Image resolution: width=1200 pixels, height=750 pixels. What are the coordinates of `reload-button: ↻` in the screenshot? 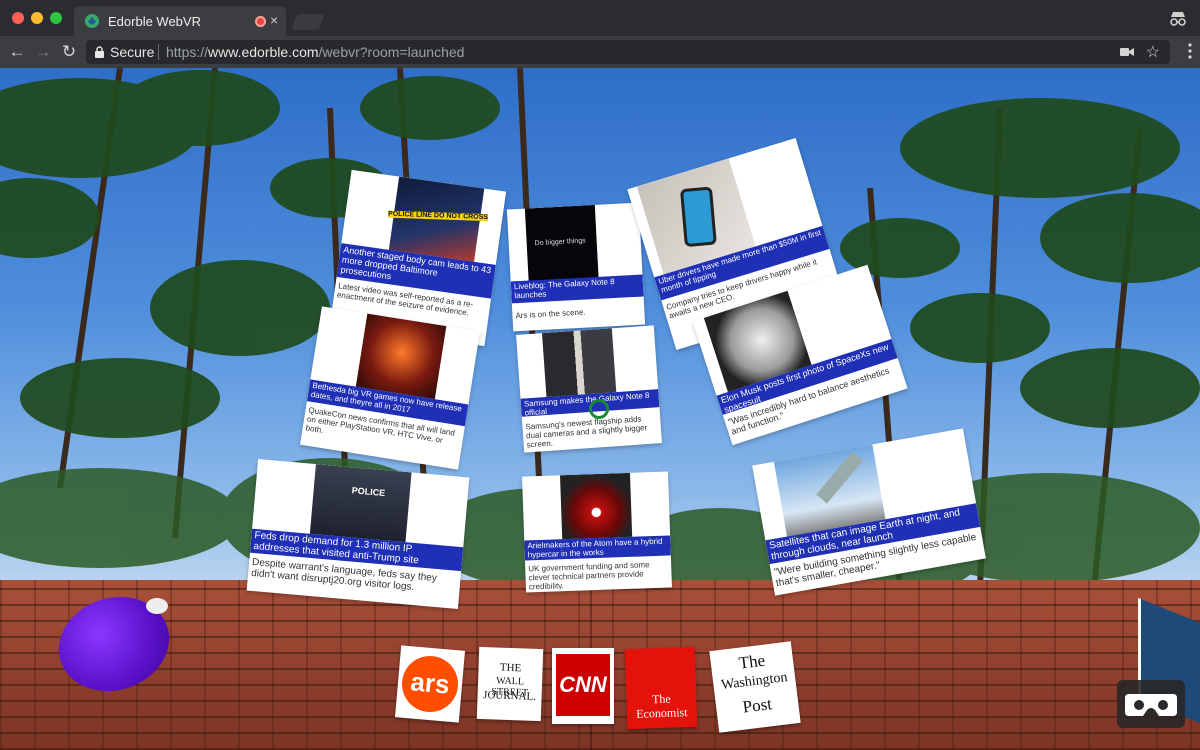 It's located at (69, 52).